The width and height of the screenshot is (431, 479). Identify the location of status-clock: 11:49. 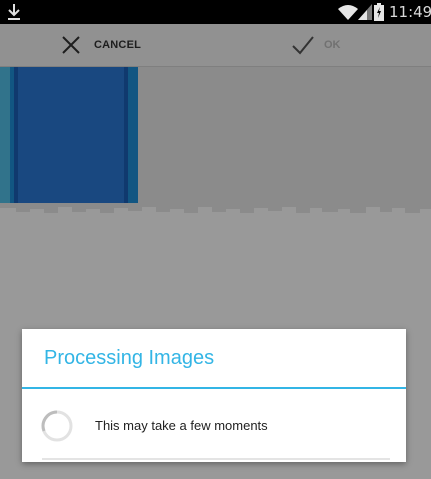
(410, 12).